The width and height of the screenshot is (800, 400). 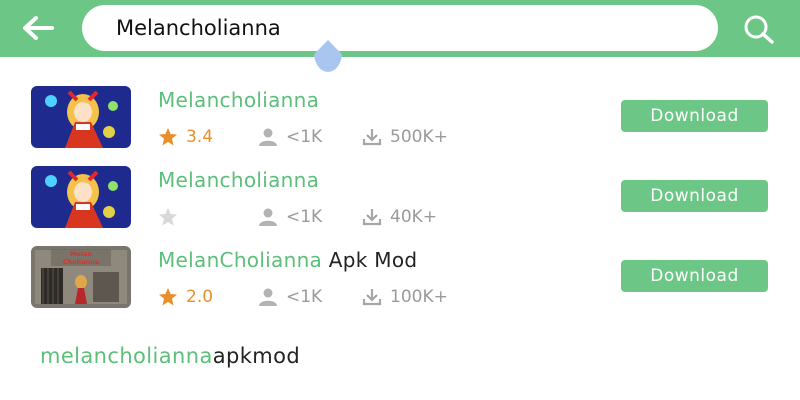 I want to click on rating: 3.4, so click(x=208, y=137).